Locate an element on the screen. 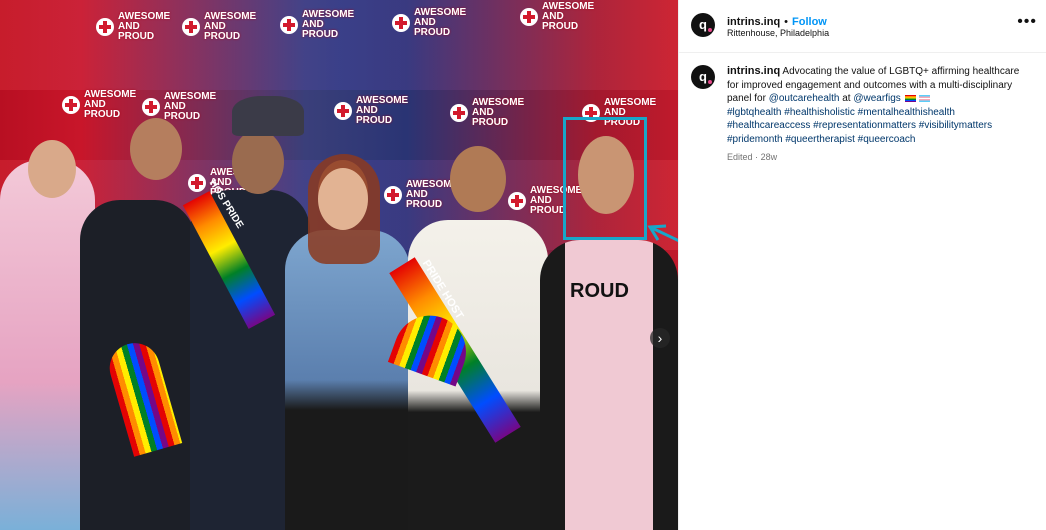  trans-flag-icon is located at coordinates (925, 98).